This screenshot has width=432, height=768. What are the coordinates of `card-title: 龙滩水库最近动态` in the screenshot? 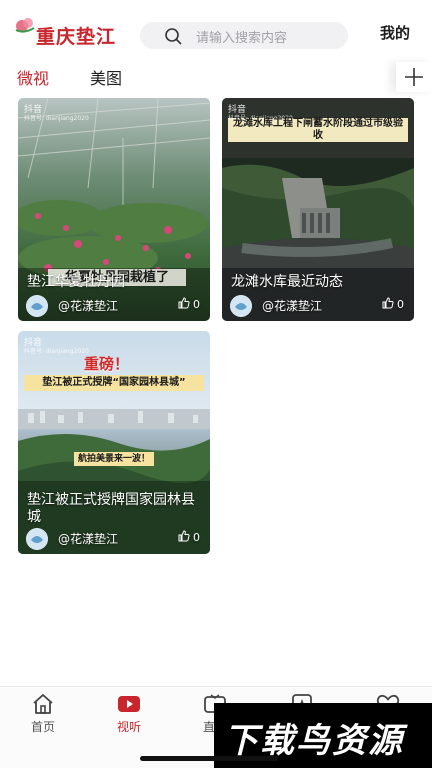 It's located at (287, 282).